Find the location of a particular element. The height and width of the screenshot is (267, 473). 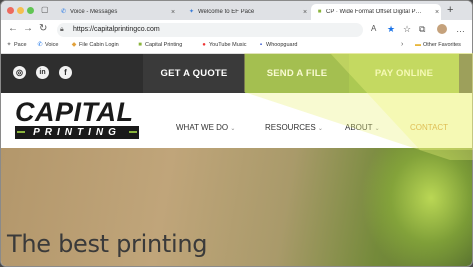

tab-voice: ✆ Voice - Messages × is located at coordinates (116, 12).